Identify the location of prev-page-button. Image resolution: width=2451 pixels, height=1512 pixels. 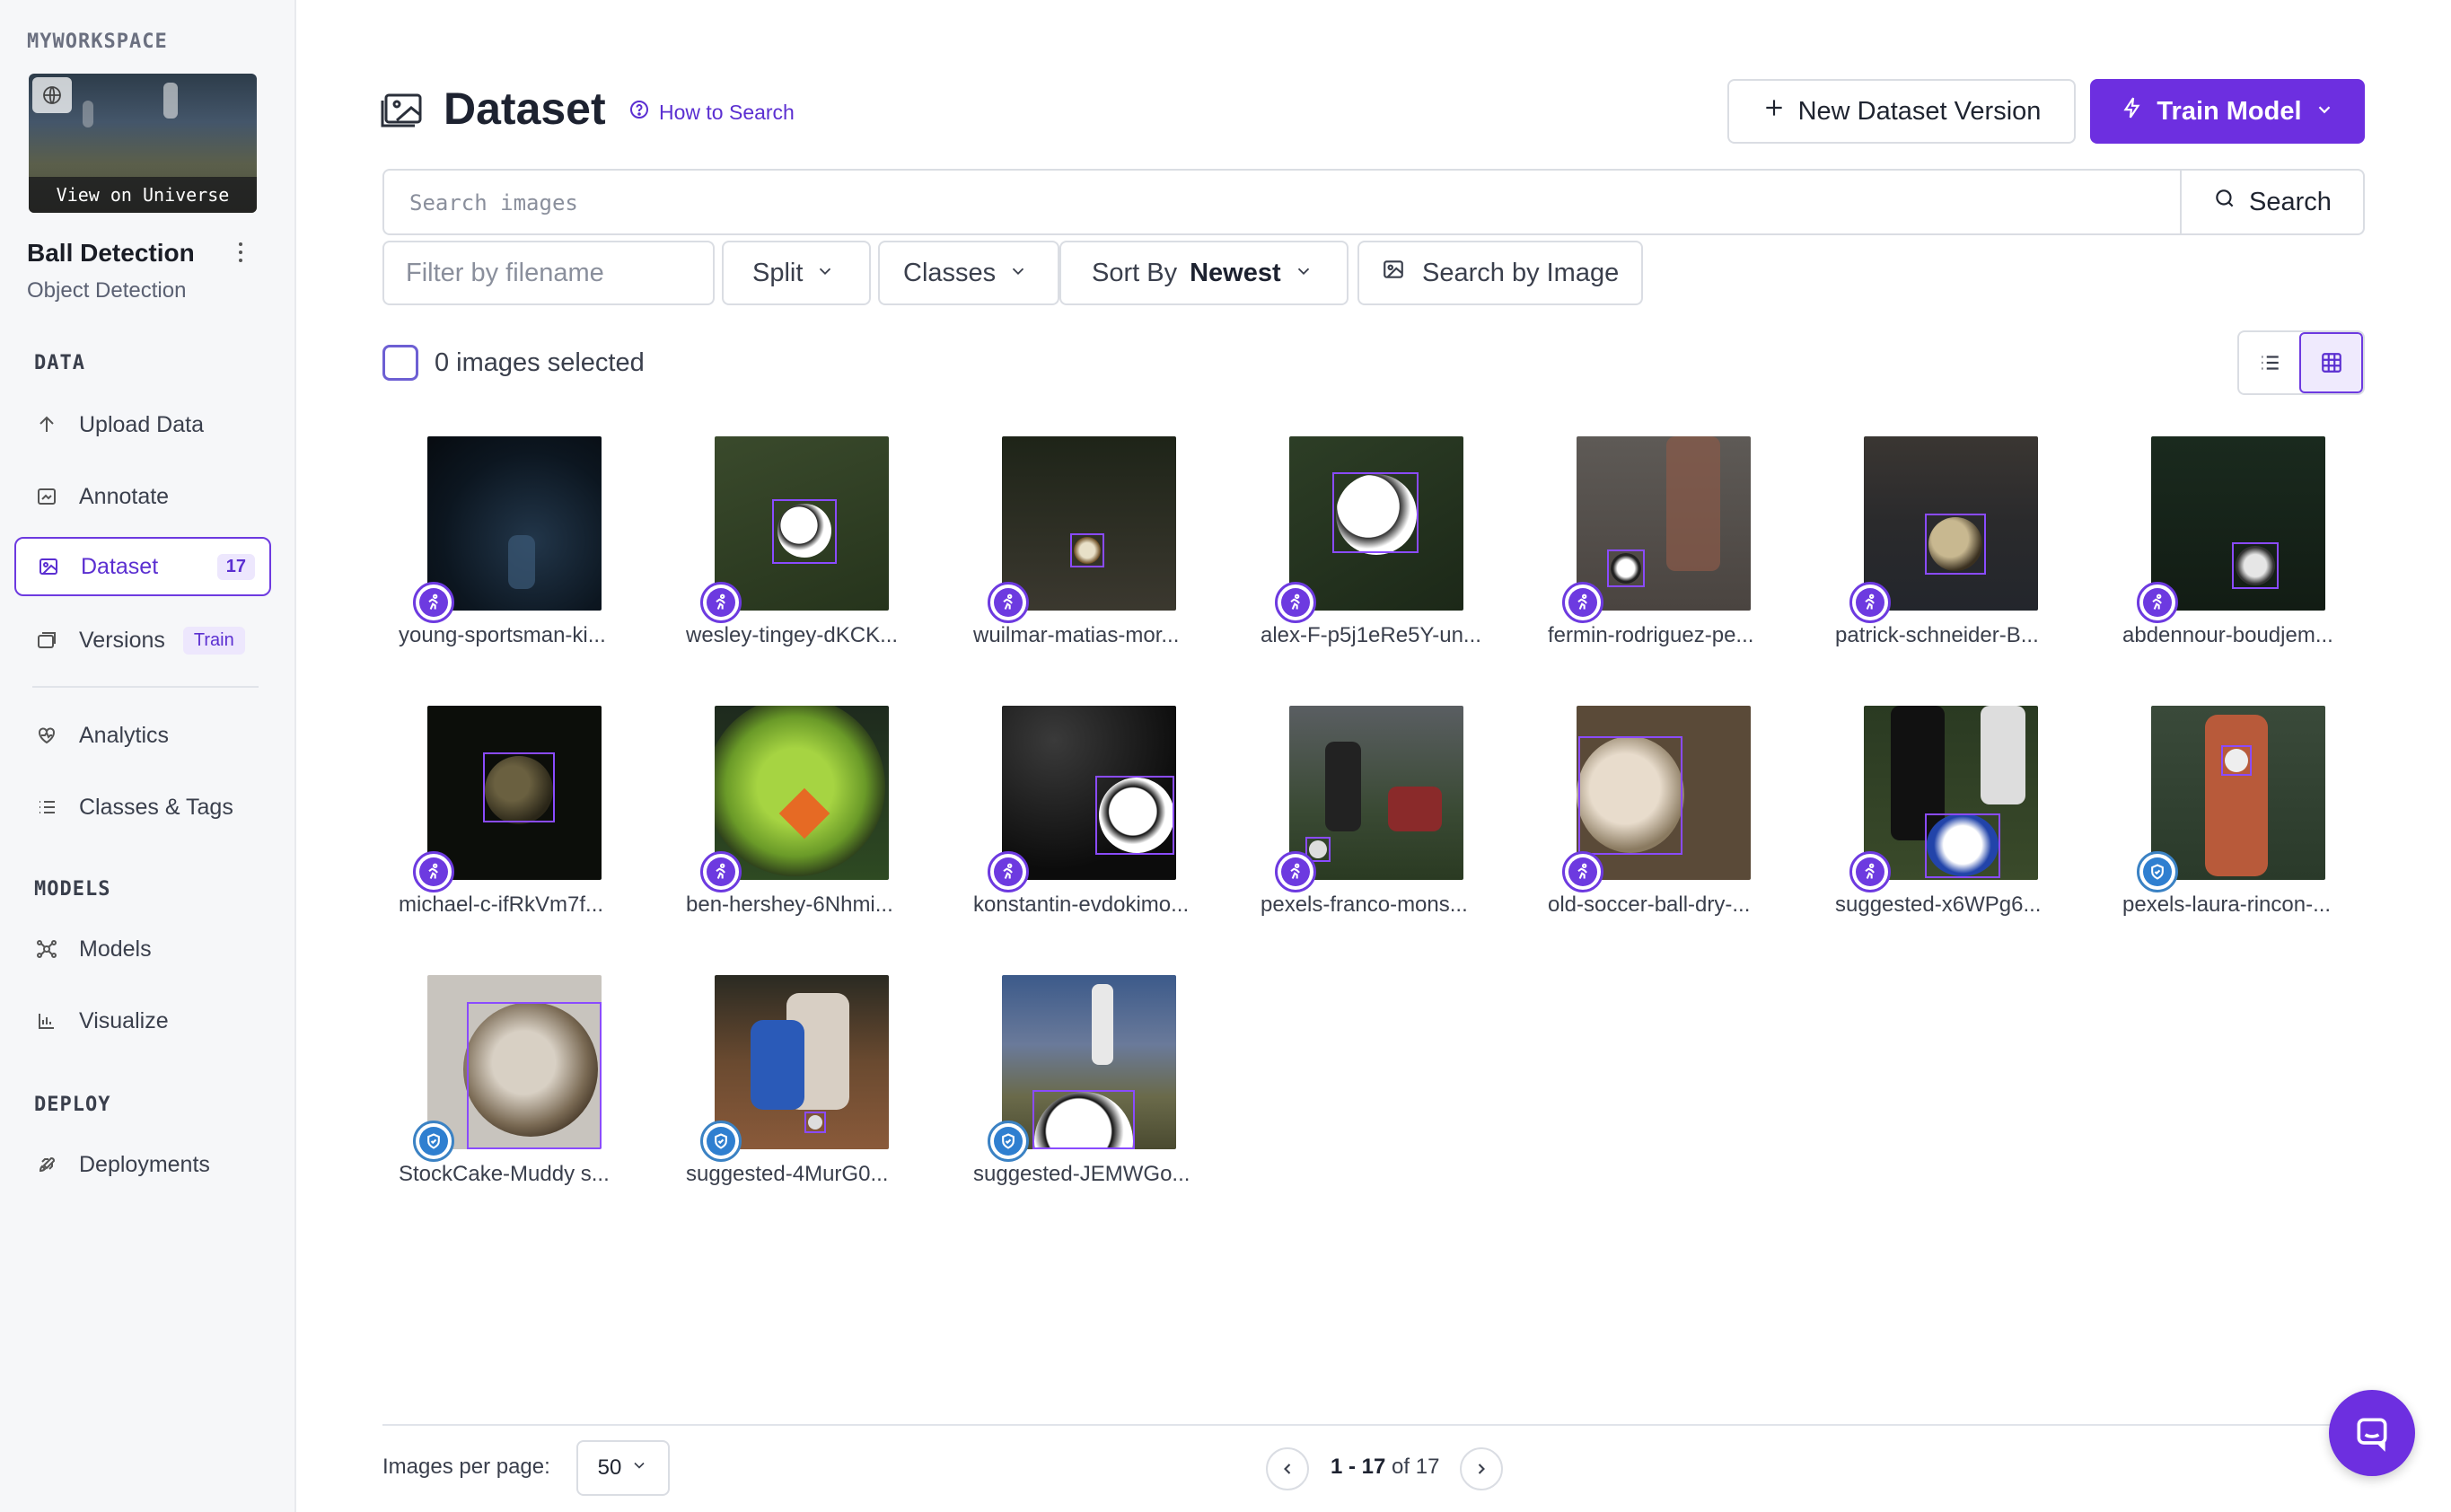
(1288, 1468).